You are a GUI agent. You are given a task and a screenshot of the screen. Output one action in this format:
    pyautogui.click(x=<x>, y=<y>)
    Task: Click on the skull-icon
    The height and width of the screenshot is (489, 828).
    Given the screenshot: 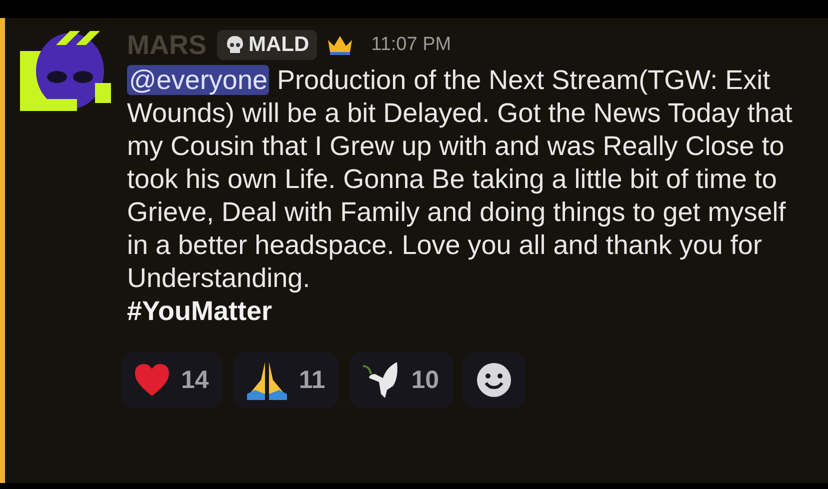 What is the action you would take?
    pyautogui.click(x=234, y=45)
    